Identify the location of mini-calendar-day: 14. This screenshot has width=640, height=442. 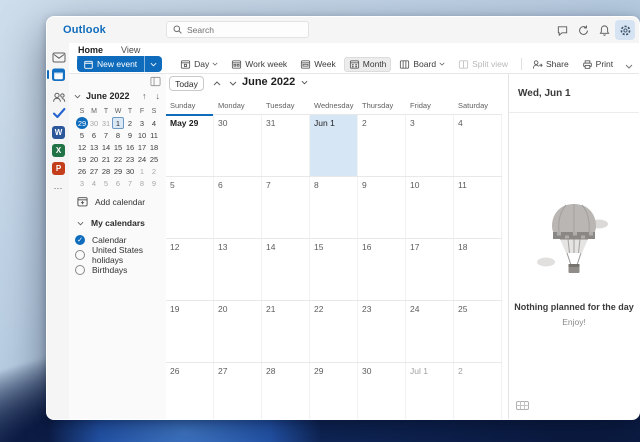
(106, 147).